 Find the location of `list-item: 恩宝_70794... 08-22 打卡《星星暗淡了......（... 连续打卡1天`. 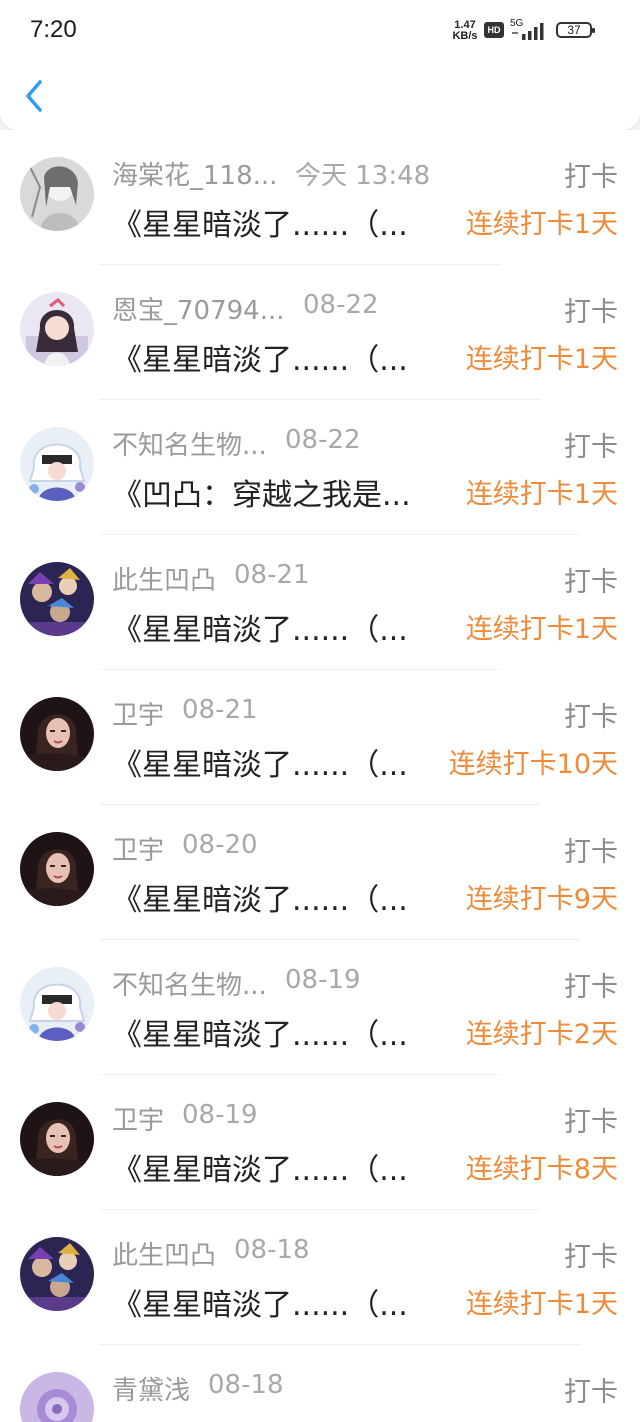

list-item: 恩宝_70794... 08-22 打卡《星星暗淡了......（... 连续打卡1天 is located at coordinates (320, 332).